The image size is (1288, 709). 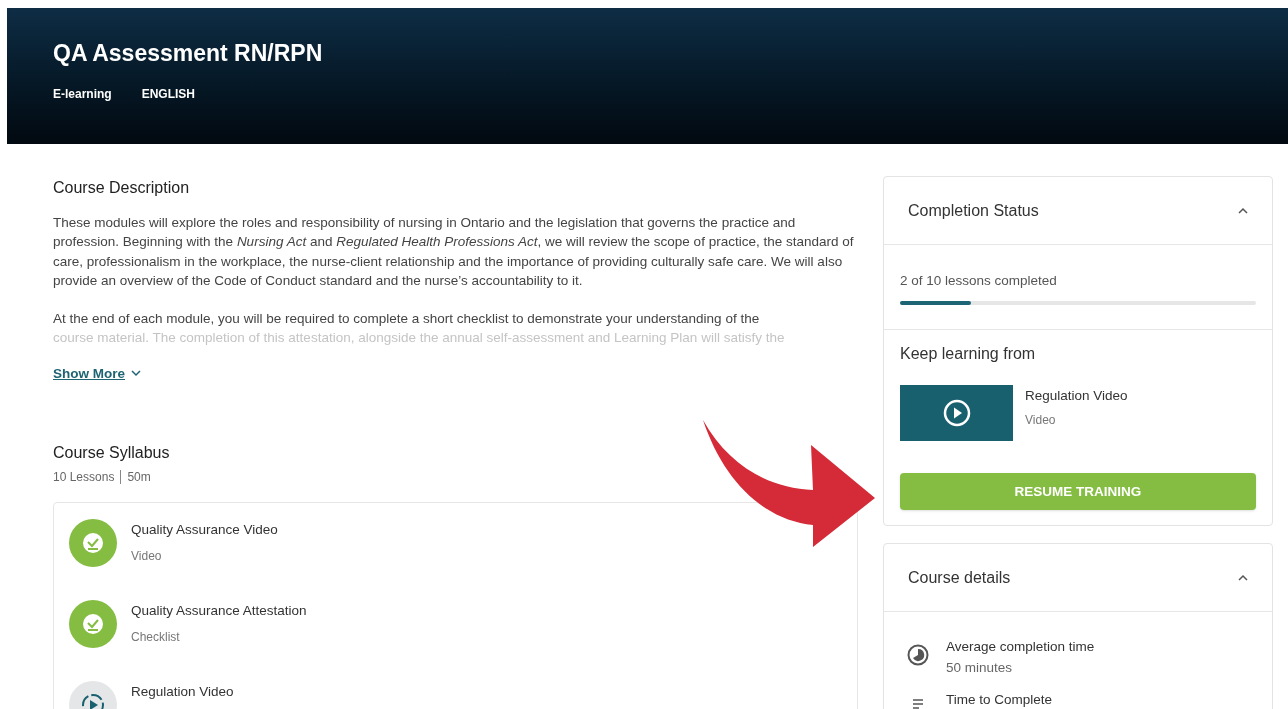 I want to click on detail-label: Time to Complete, so click(x=999, y=699).